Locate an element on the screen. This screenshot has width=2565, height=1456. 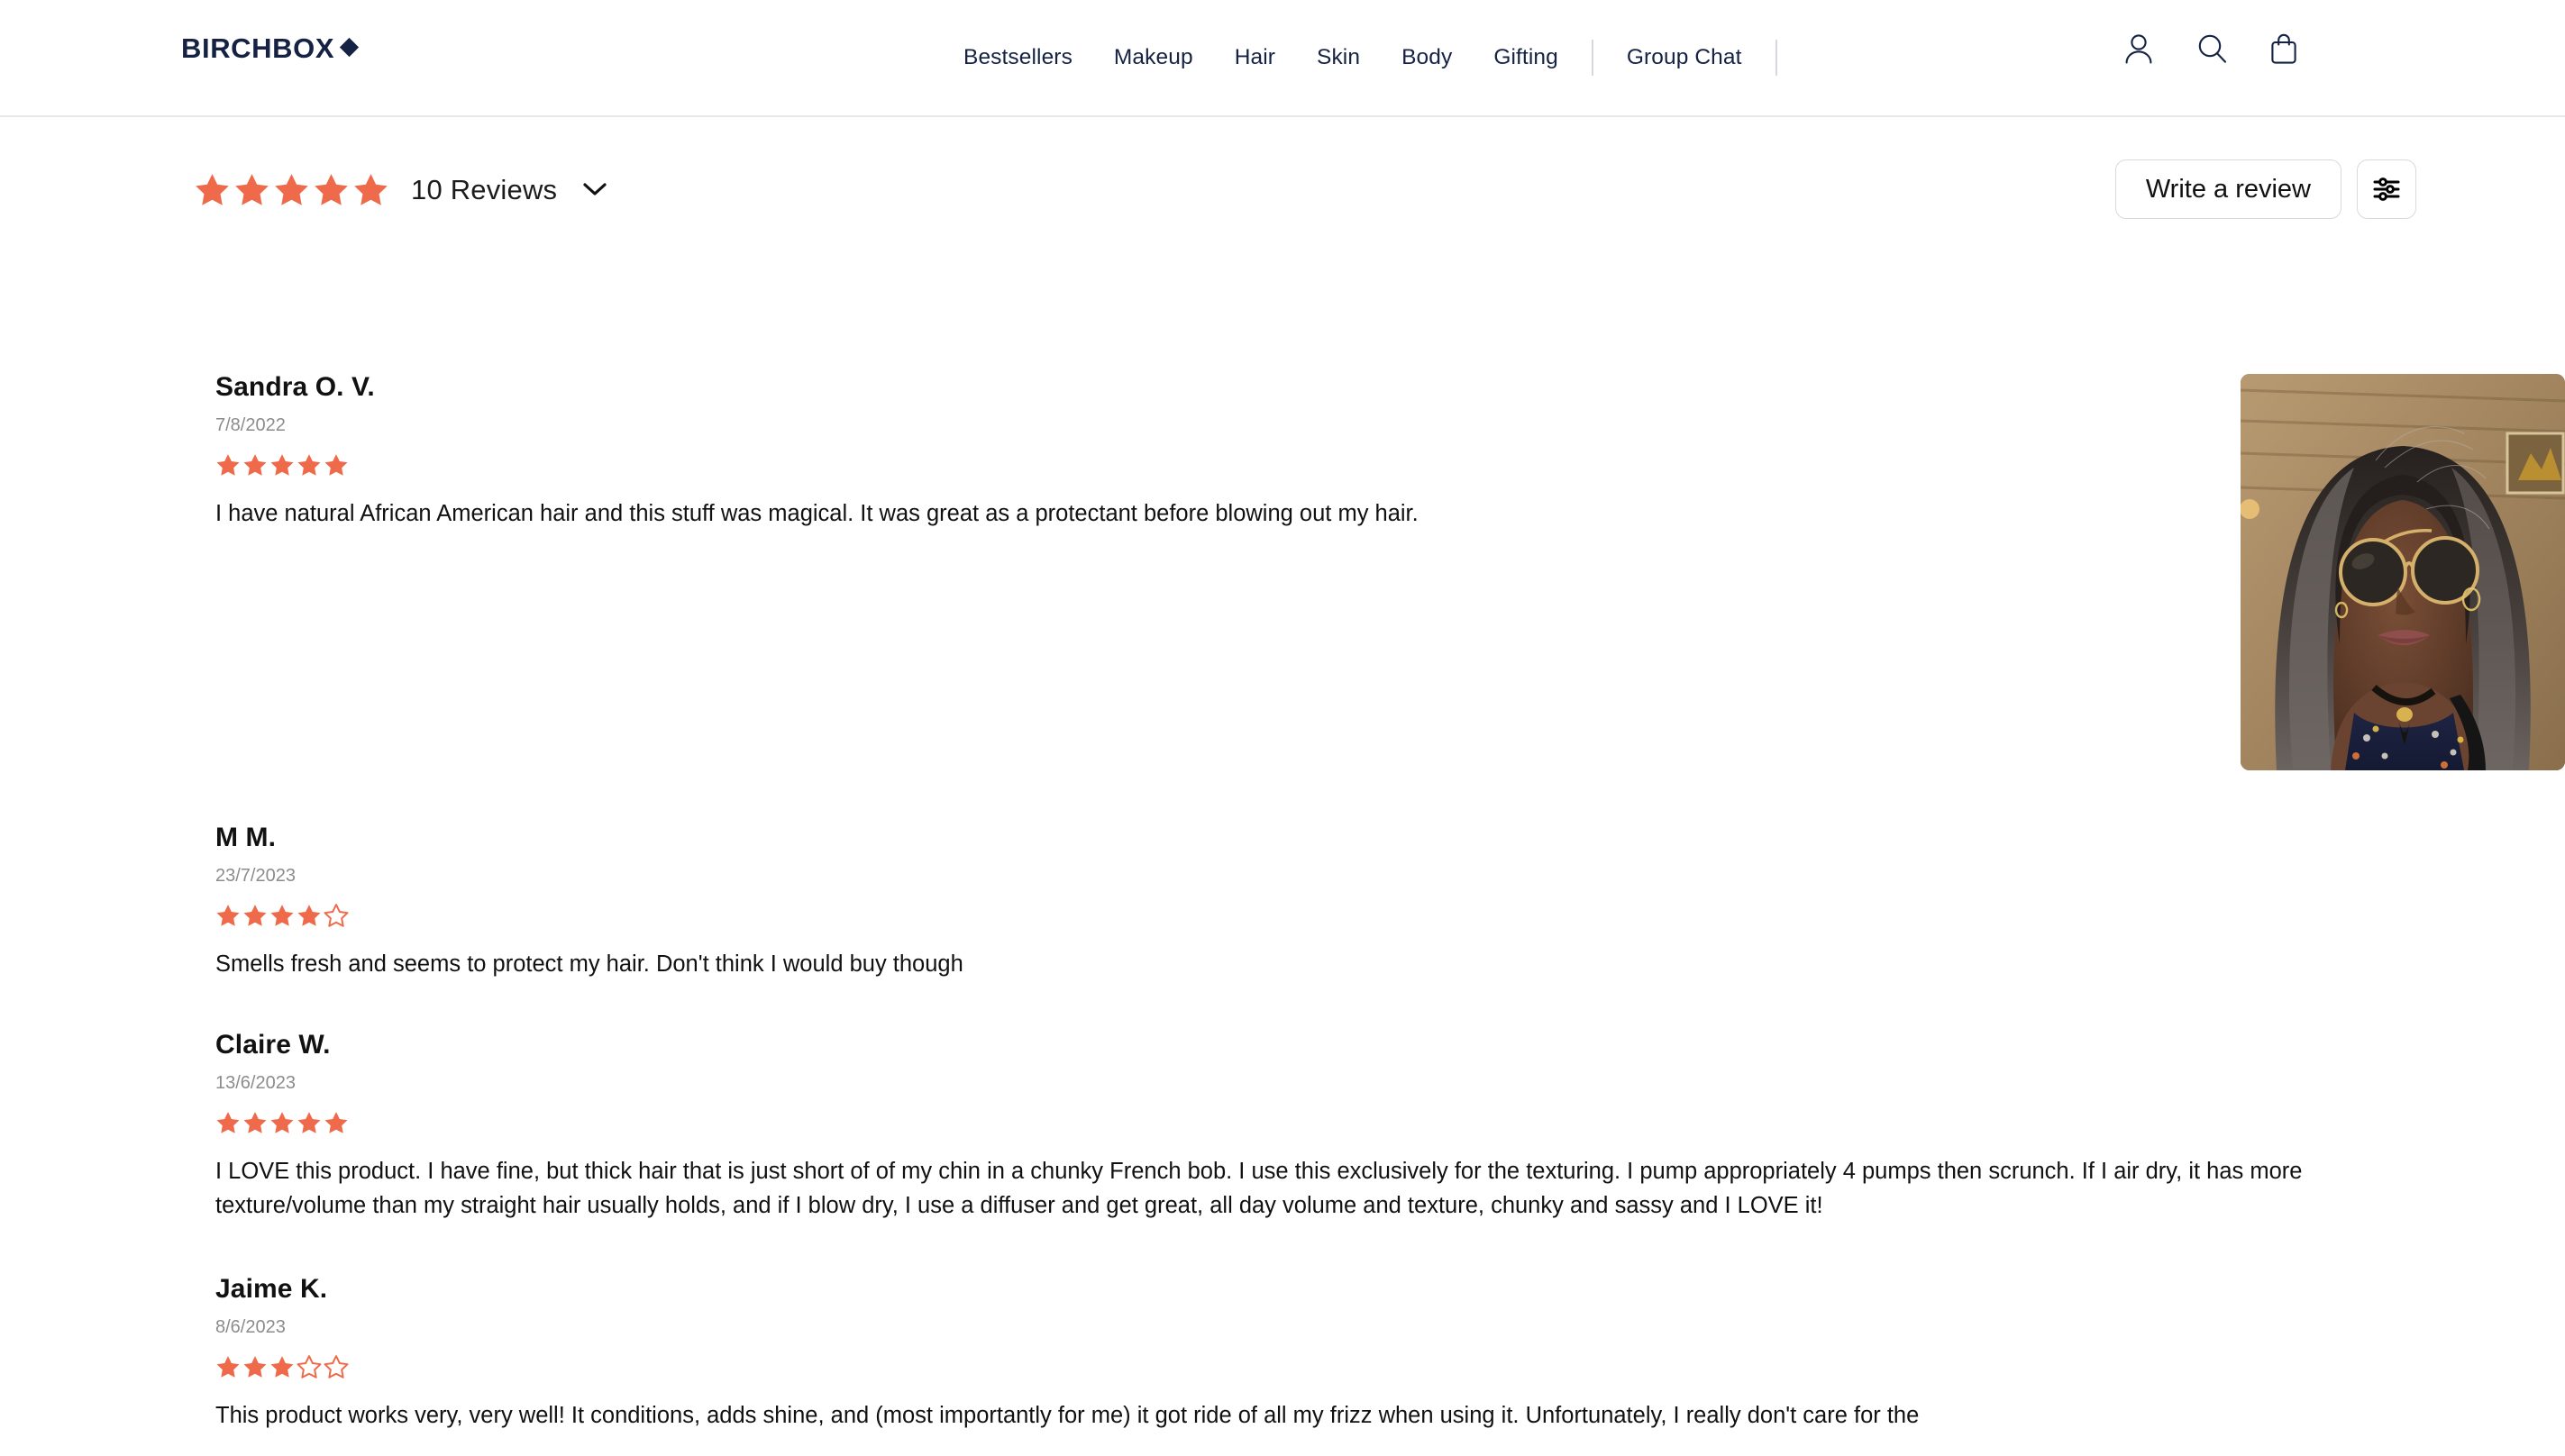
reviews-count-label: 10 Reviews is located at coordinates (484, 189).